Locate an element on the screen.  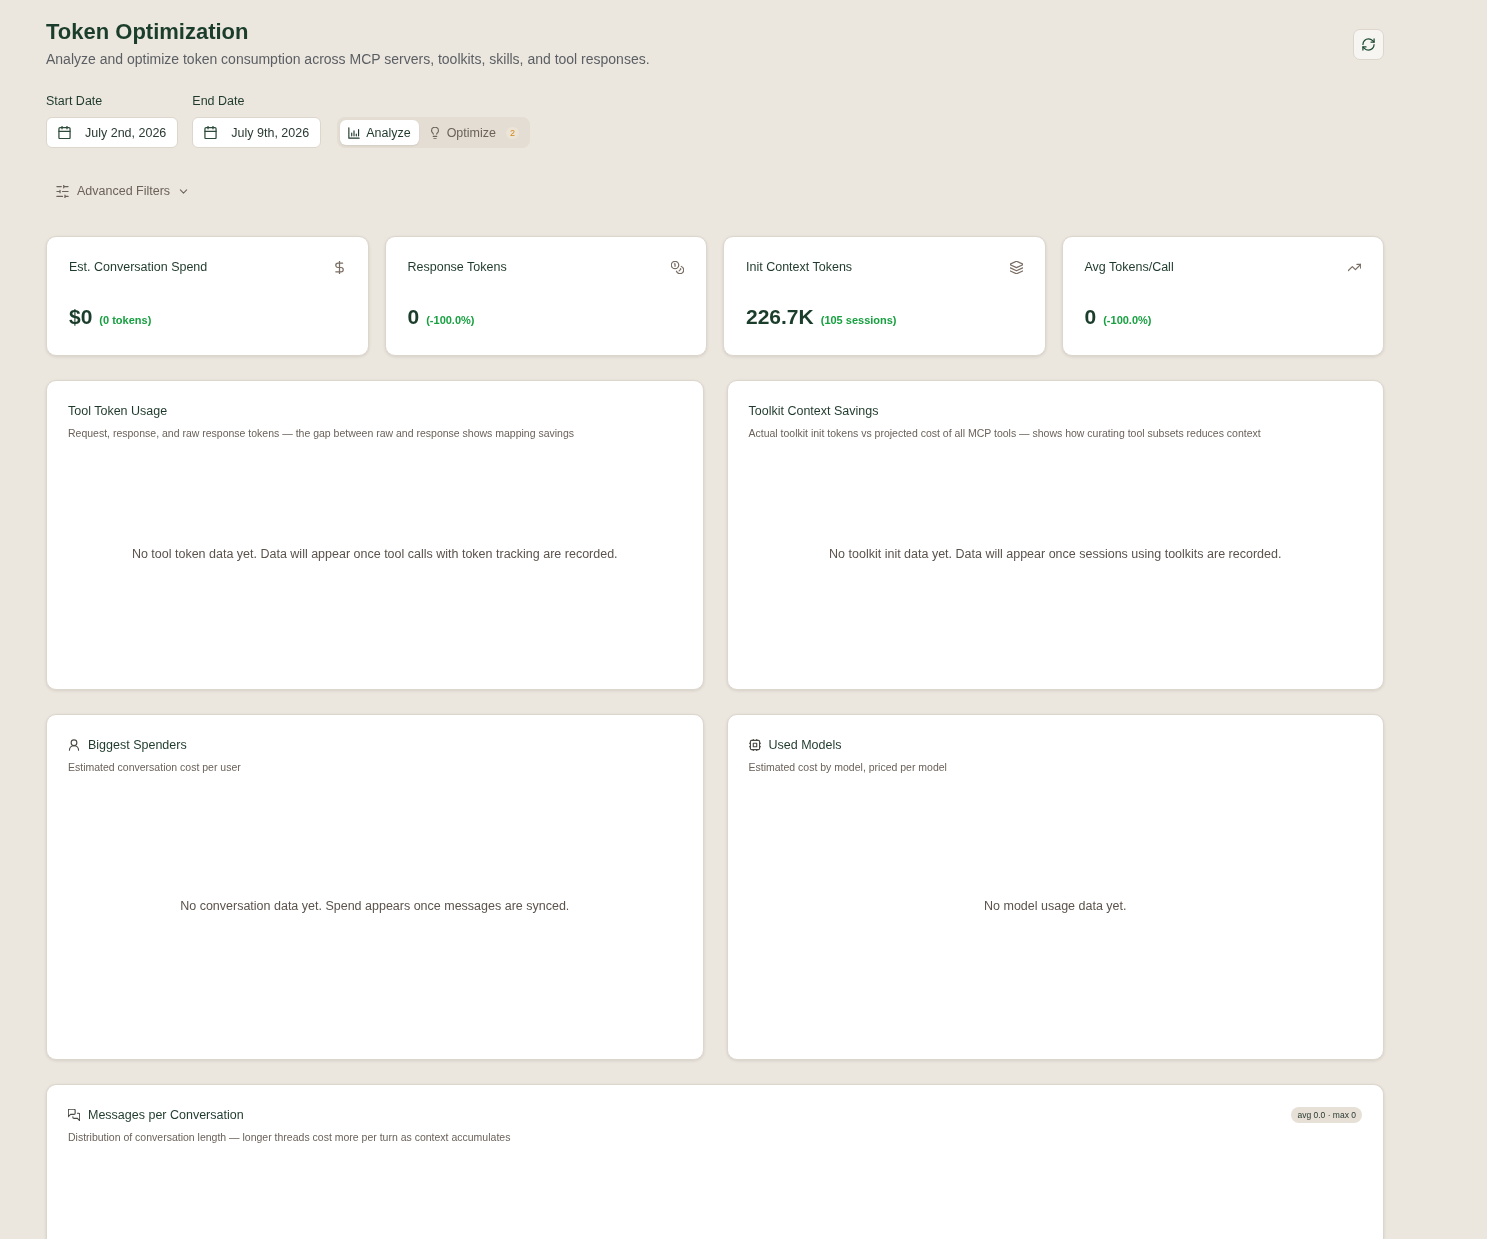
date-picker-button: July 9th, 2026 is located at coordinates (257, 132).